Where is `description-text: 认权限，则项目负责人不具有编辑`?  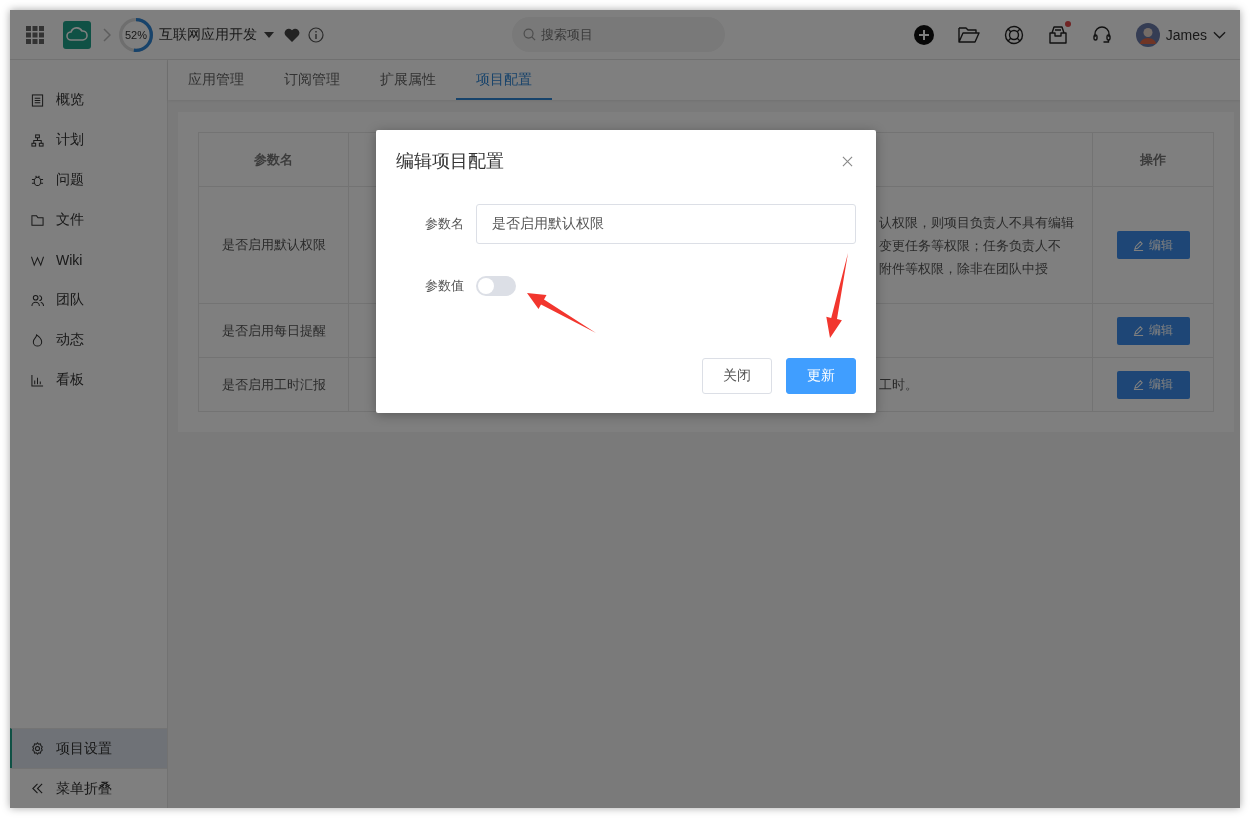
description-text: 认权限，则项目负责人不具有编辑 is located at coordinates (977, 222).